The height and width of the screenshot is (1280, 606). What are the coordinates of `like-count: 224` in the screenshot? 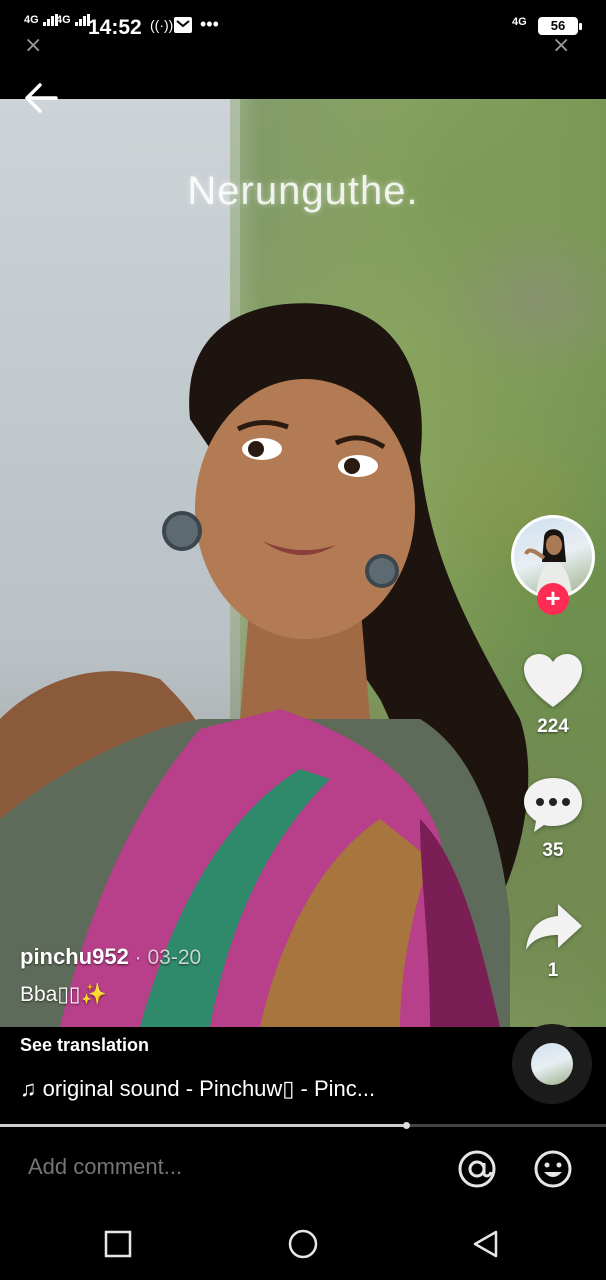 It's located at (553, 726).